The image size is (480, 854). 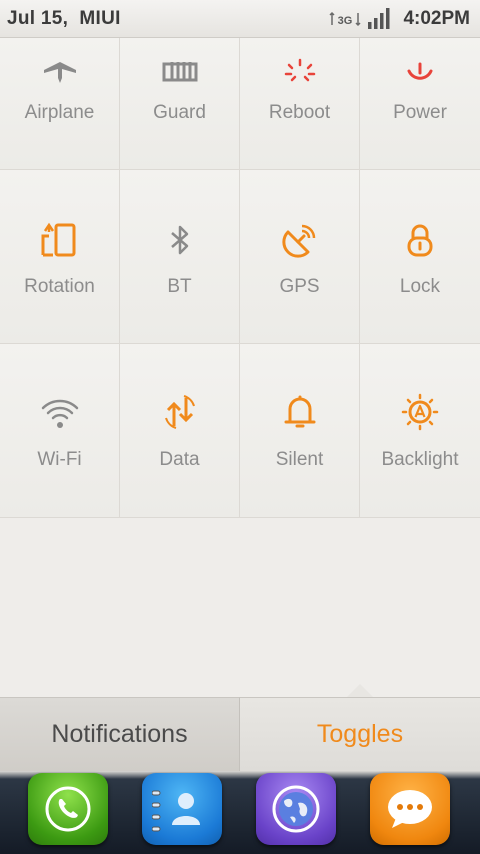 I want to click on contacts-app, so click(x=182, y=809).